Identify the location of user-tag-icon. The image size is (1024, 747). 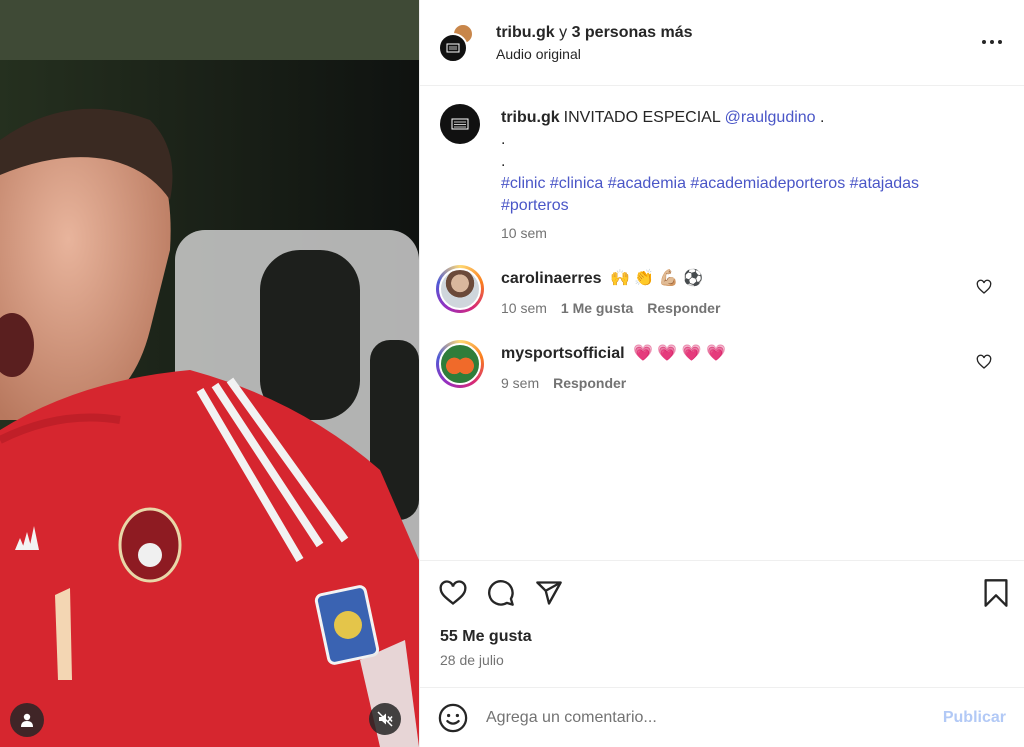
(27, 720).